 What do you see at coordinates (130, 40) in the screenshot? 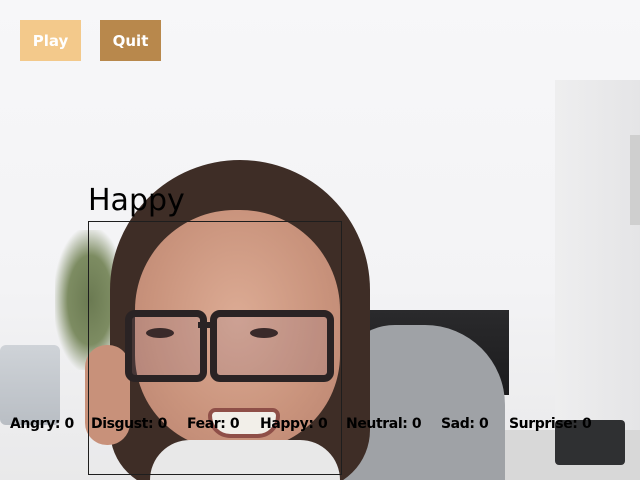
I see `quit-button: Quit` at bounding box center [130, 40].